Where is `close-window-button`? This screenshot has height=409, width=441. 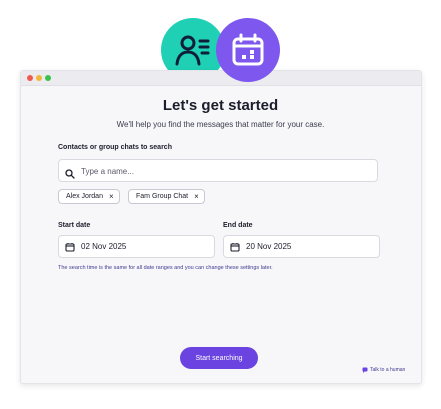 close-window-button is located at coordinates (30, 78).